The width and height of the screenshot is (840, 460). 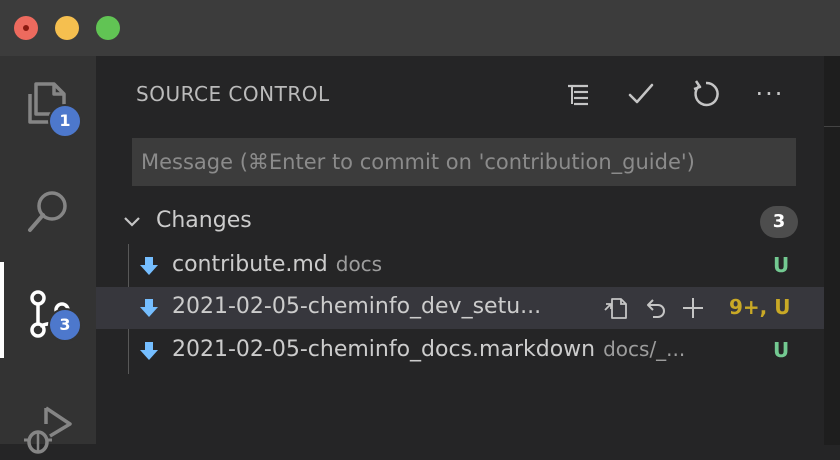 I want to click on activity-explorer: 1, so click(x=48, y=98).